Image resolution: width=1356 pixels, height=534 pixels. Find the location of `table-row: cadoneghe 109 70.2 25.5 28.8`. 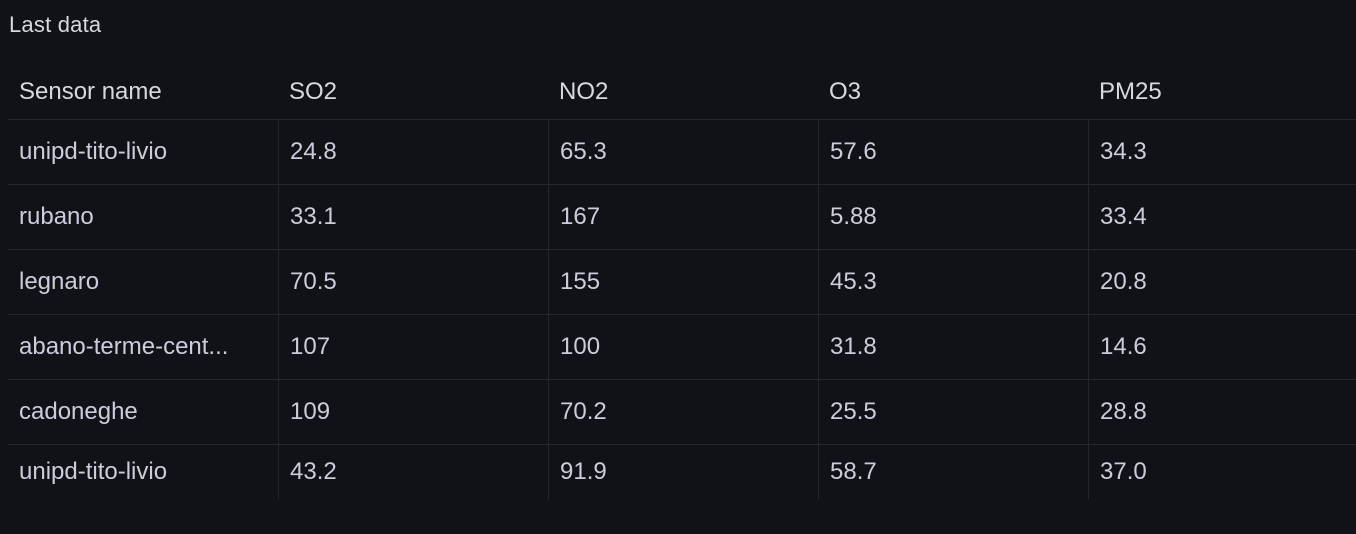

table-row: cadoneghe 109 70.2 25.5 28.8 is located at coordinates (682, 412).